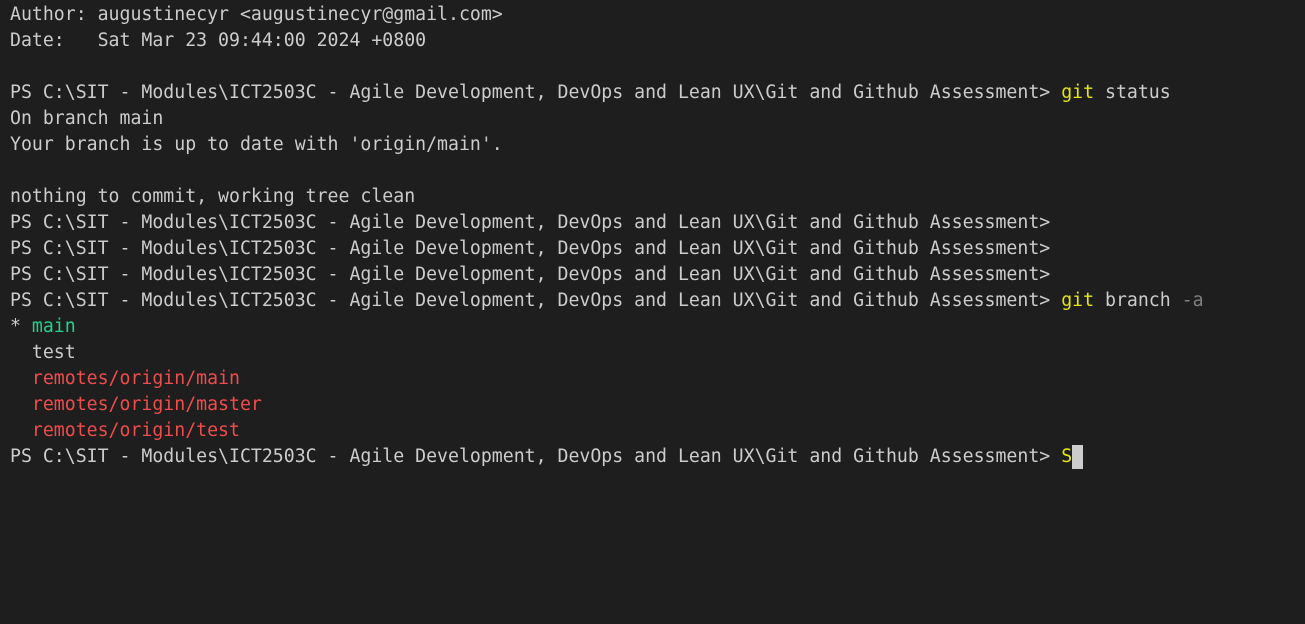 This screenshot has width=1305, height=624. What do you see at coordinates (135, 430) in the screenshot?
I see `remote-branch-name: remotes/origin/test` at bounding box center [135, 430].